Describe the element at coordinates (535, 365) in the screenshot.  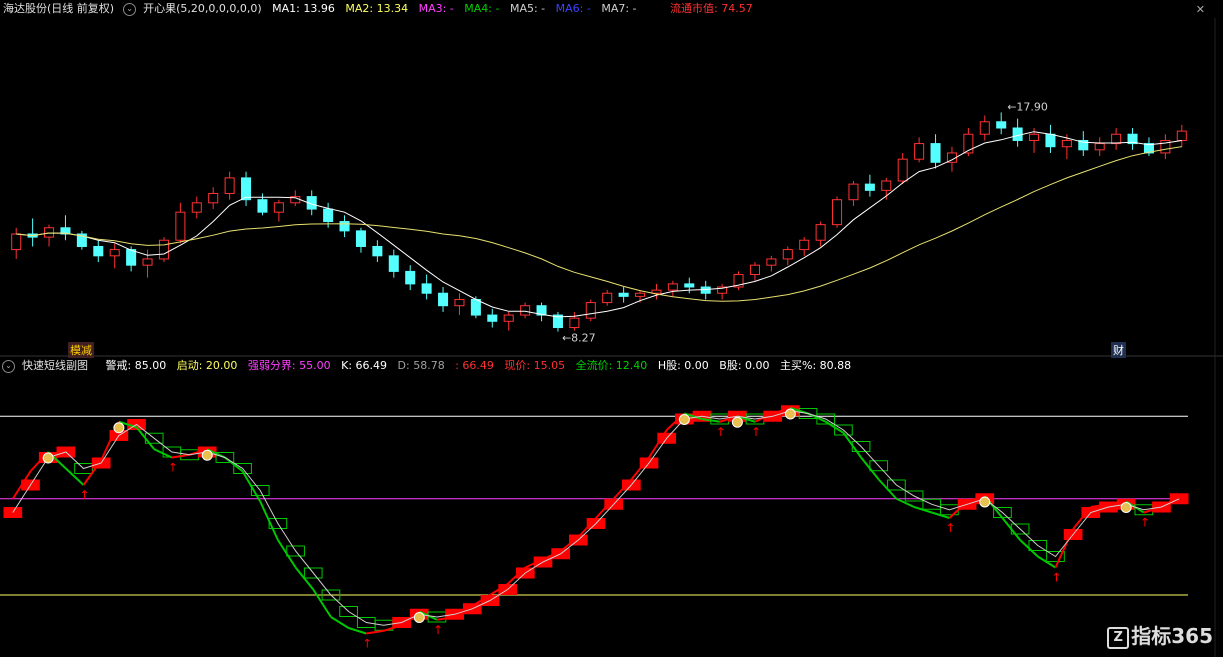
I see `price-value: 现价: 15.05` at that location.